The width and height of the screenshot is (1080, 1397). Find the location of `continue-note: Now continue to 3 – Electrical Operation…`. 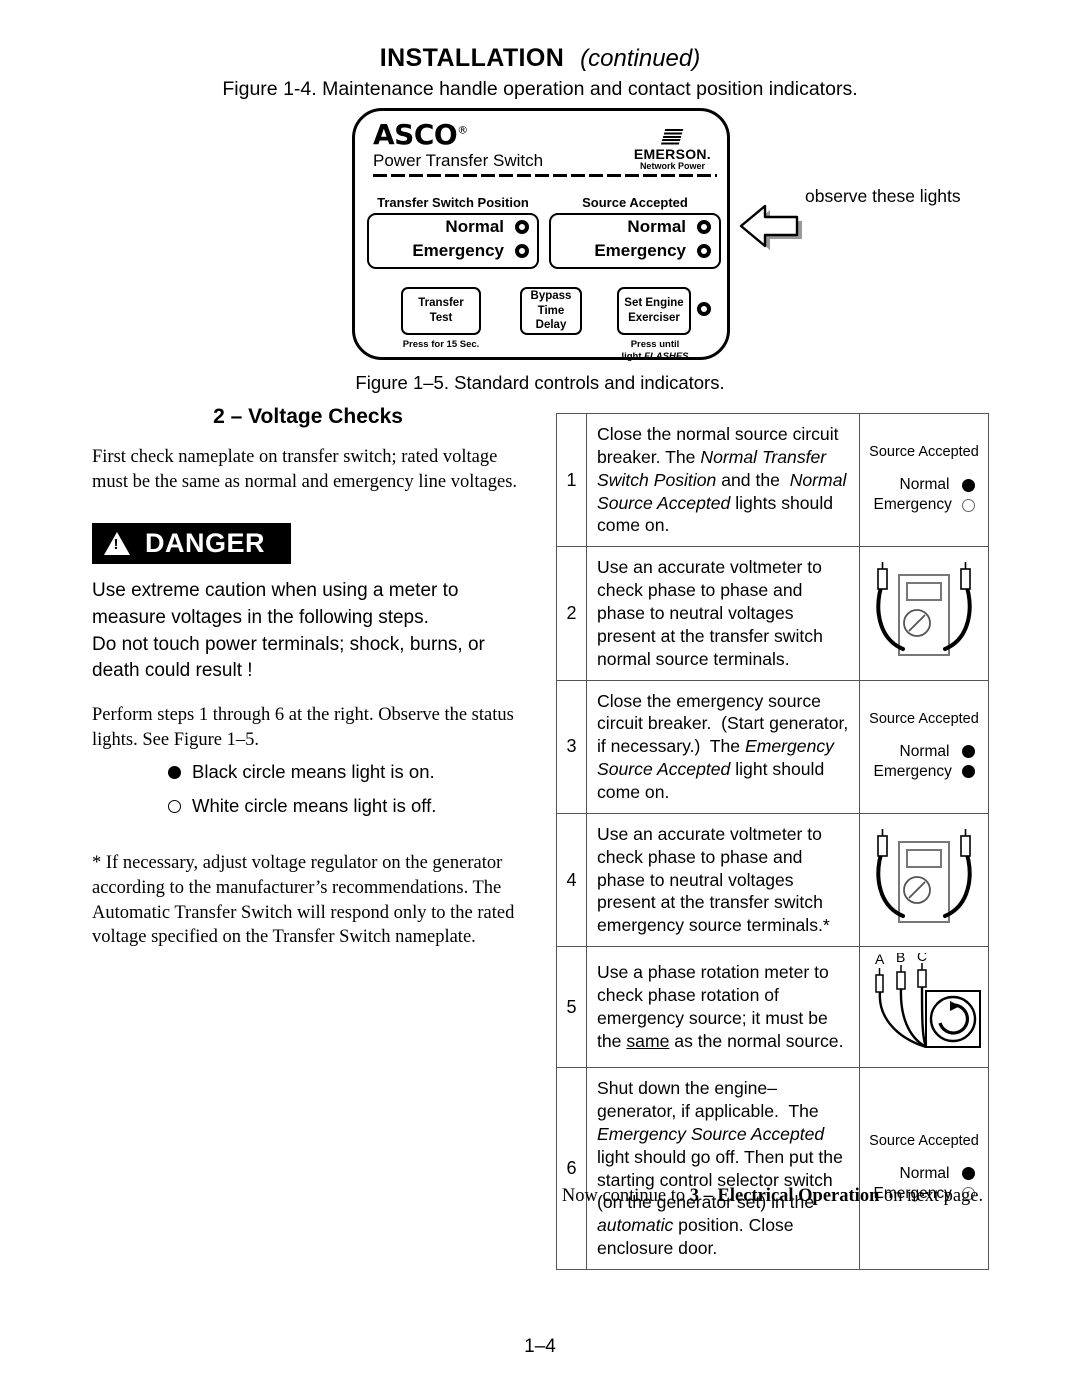

continue-note: Now continue to 3 – Electrical Operation… is located at coordinates (772, 1196).